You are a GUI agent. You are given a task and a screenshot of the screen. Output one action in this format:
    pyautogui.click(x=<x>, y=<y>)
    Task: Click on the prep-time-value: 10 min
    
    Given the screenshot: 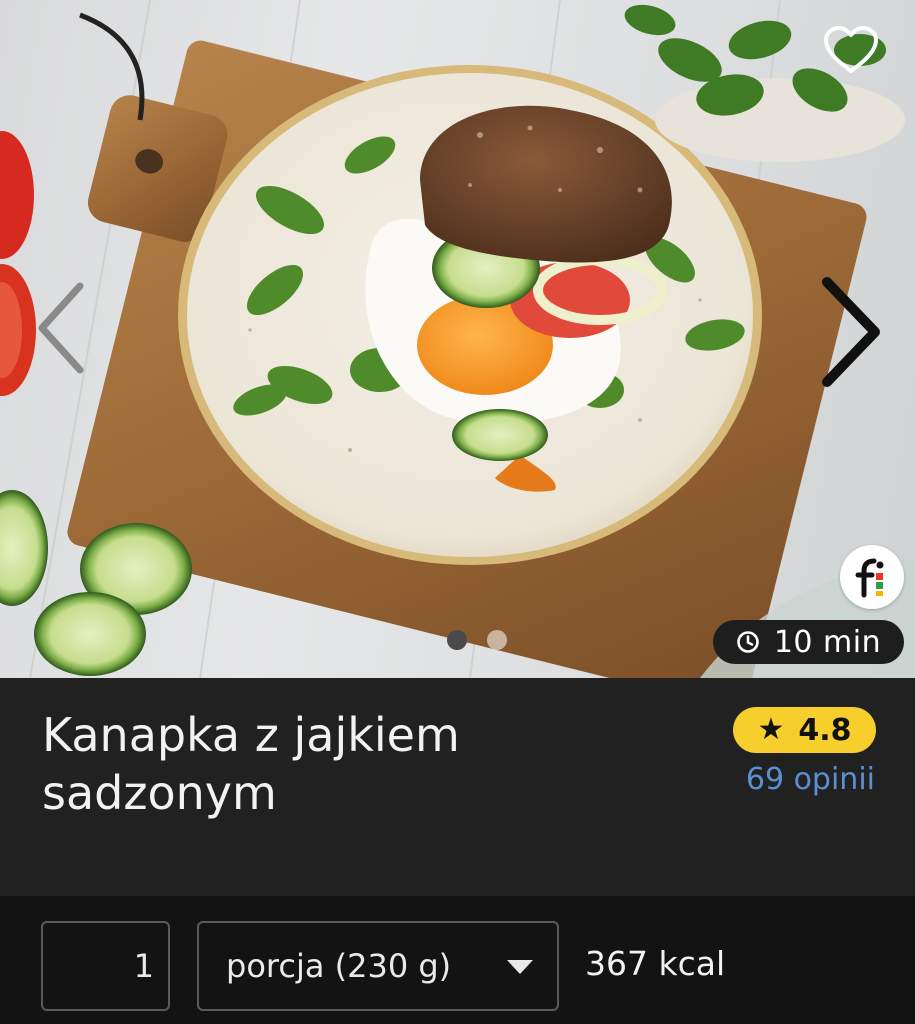 What is the action you would take?
    pyautogui.click(x=827, y=642)
    